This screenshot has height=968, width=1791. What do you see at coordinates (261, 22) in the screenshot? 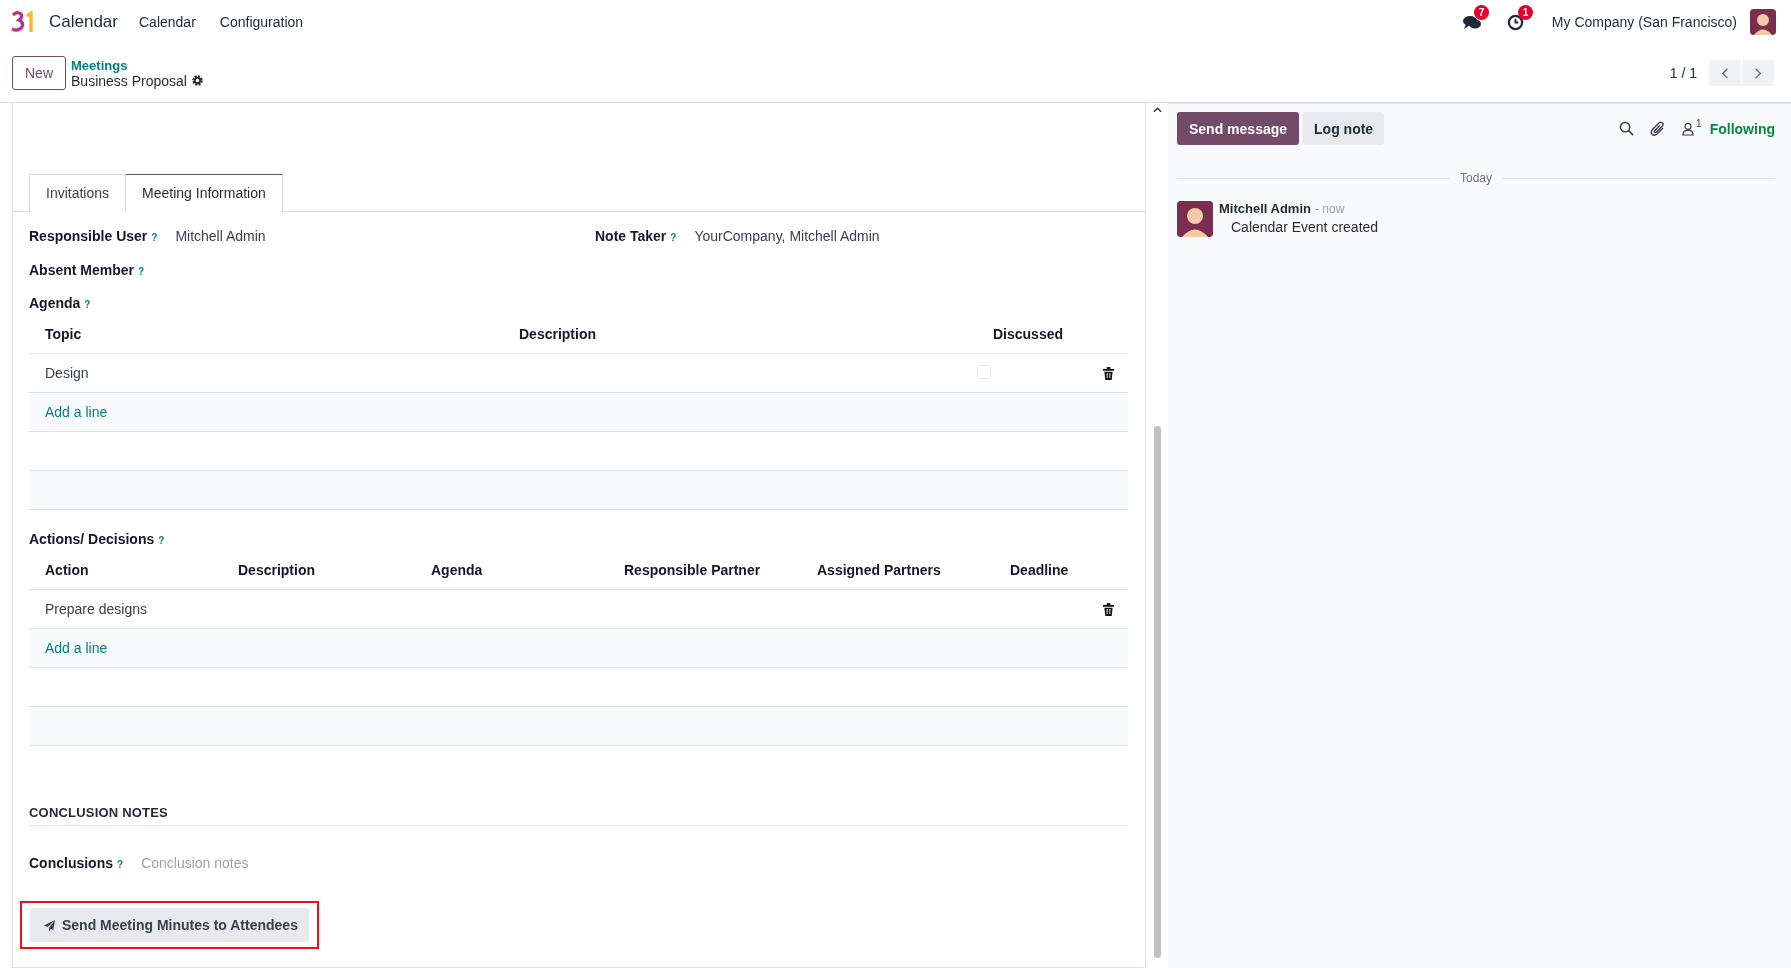
I see `menu-item: Configuration` at bounding box center [261, 22].